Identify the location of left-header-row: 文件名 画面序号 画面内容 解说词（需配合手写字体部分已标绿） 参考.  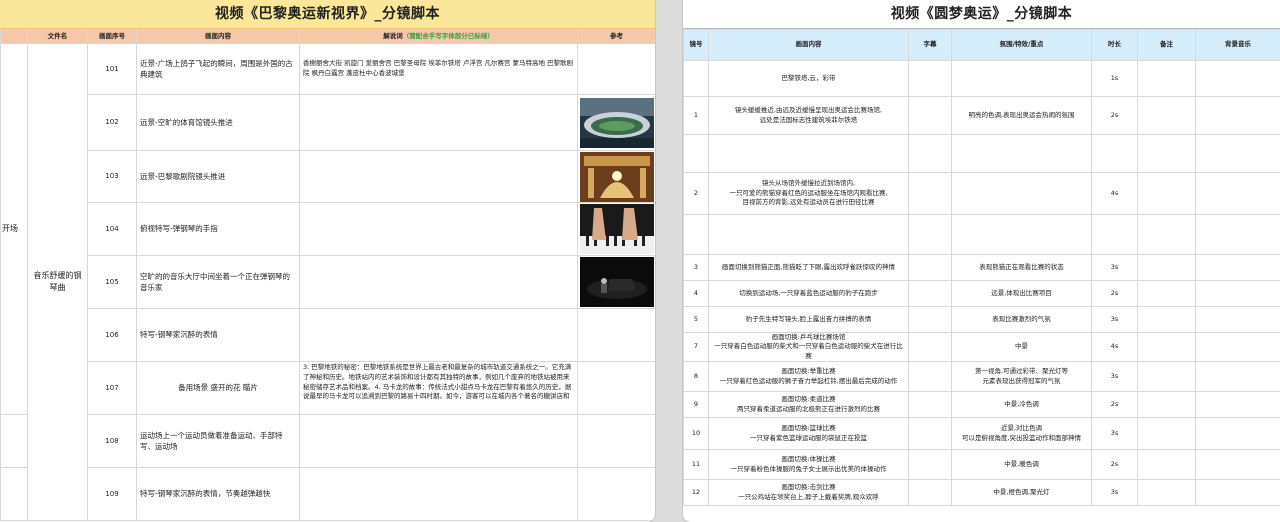
(327, 36).